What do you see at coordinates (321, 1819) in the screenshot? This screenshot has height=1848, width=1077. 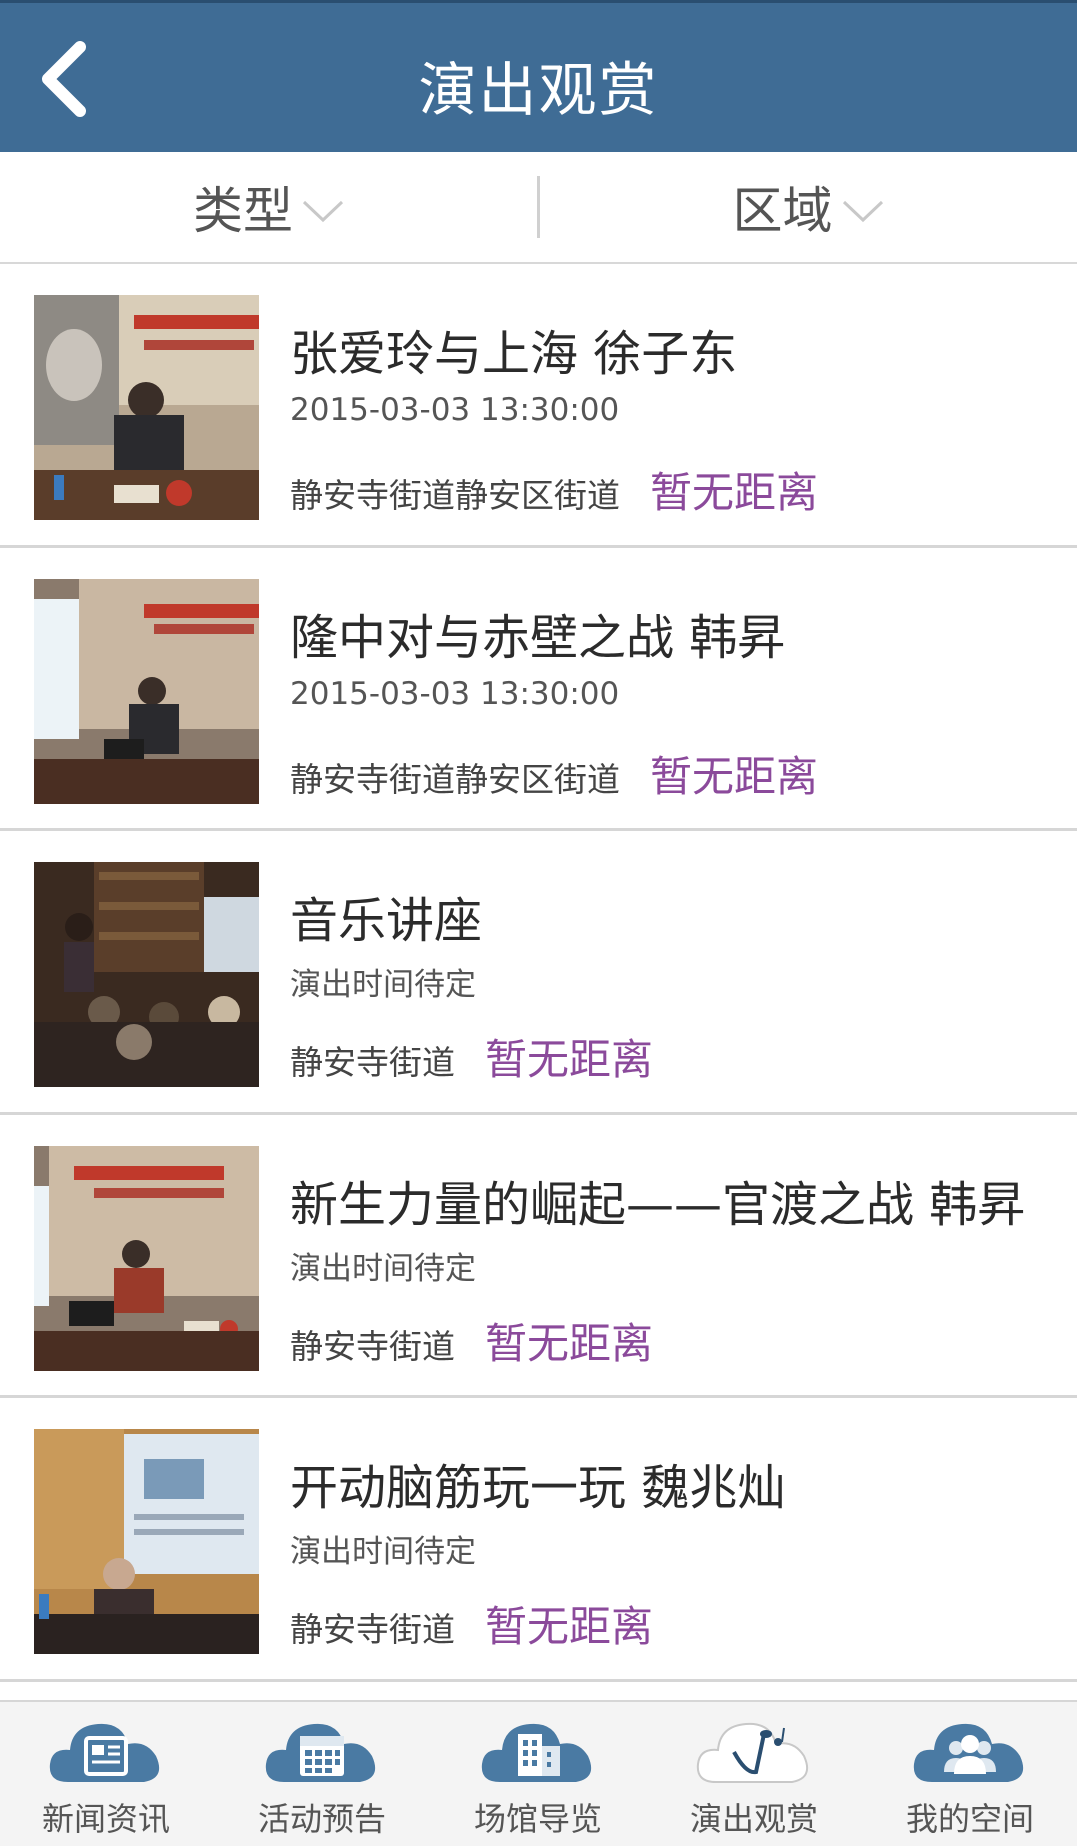 I see `nav-label: 活动预告` at bounding box center [321, 1819].